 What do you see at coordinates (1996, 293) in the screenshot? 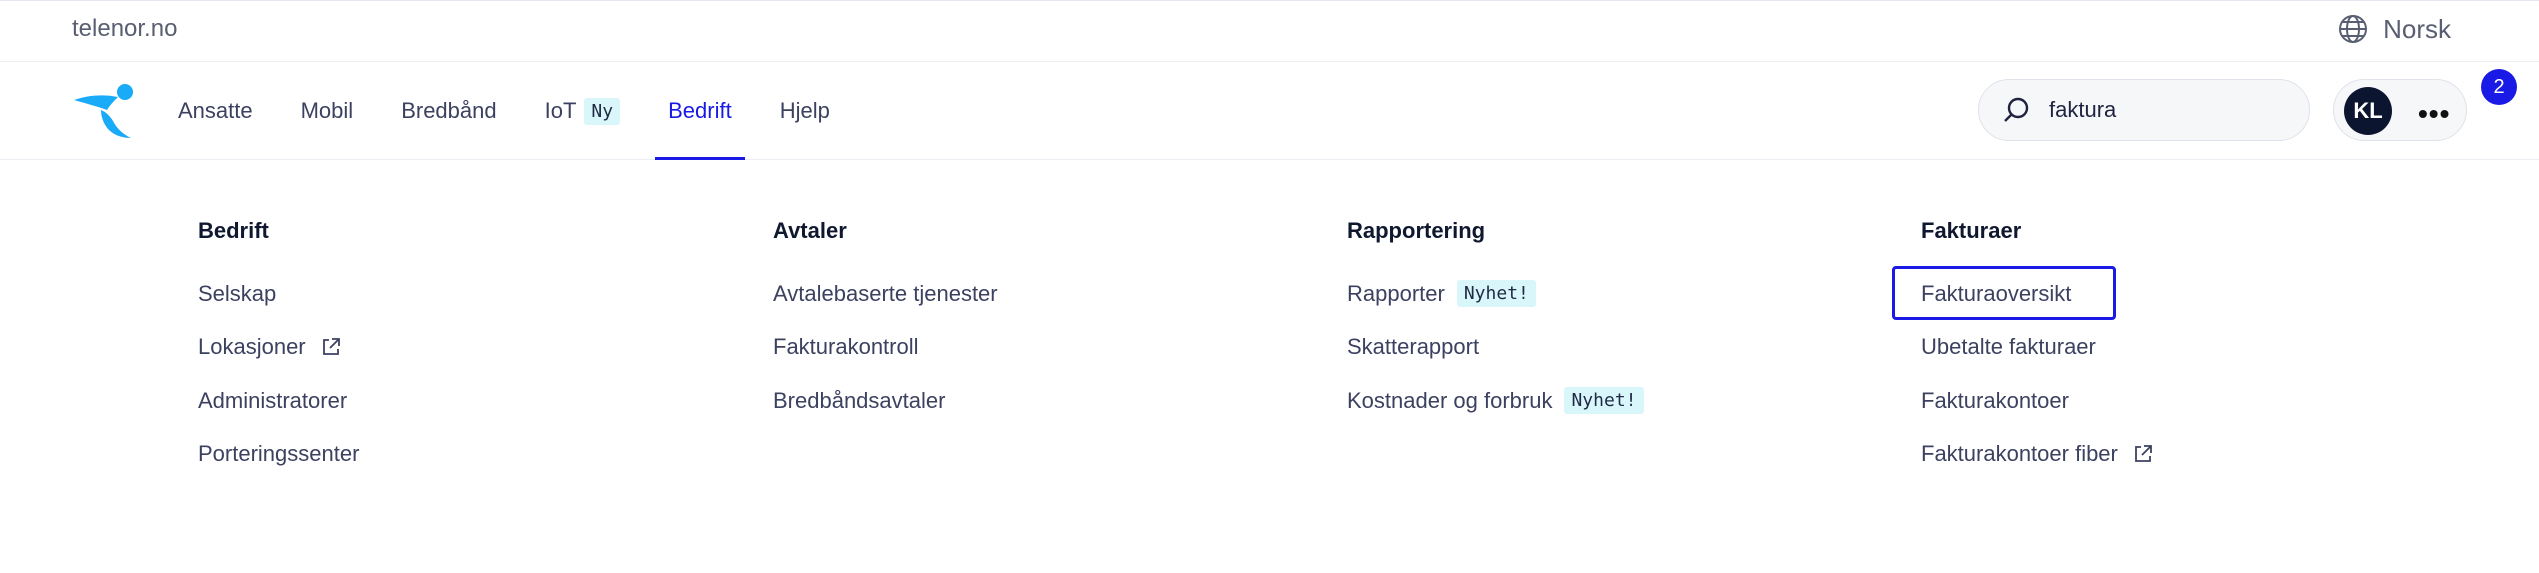
I see `menu-item-label: Fakturaoversikt` at bounding box center [1996, 293].